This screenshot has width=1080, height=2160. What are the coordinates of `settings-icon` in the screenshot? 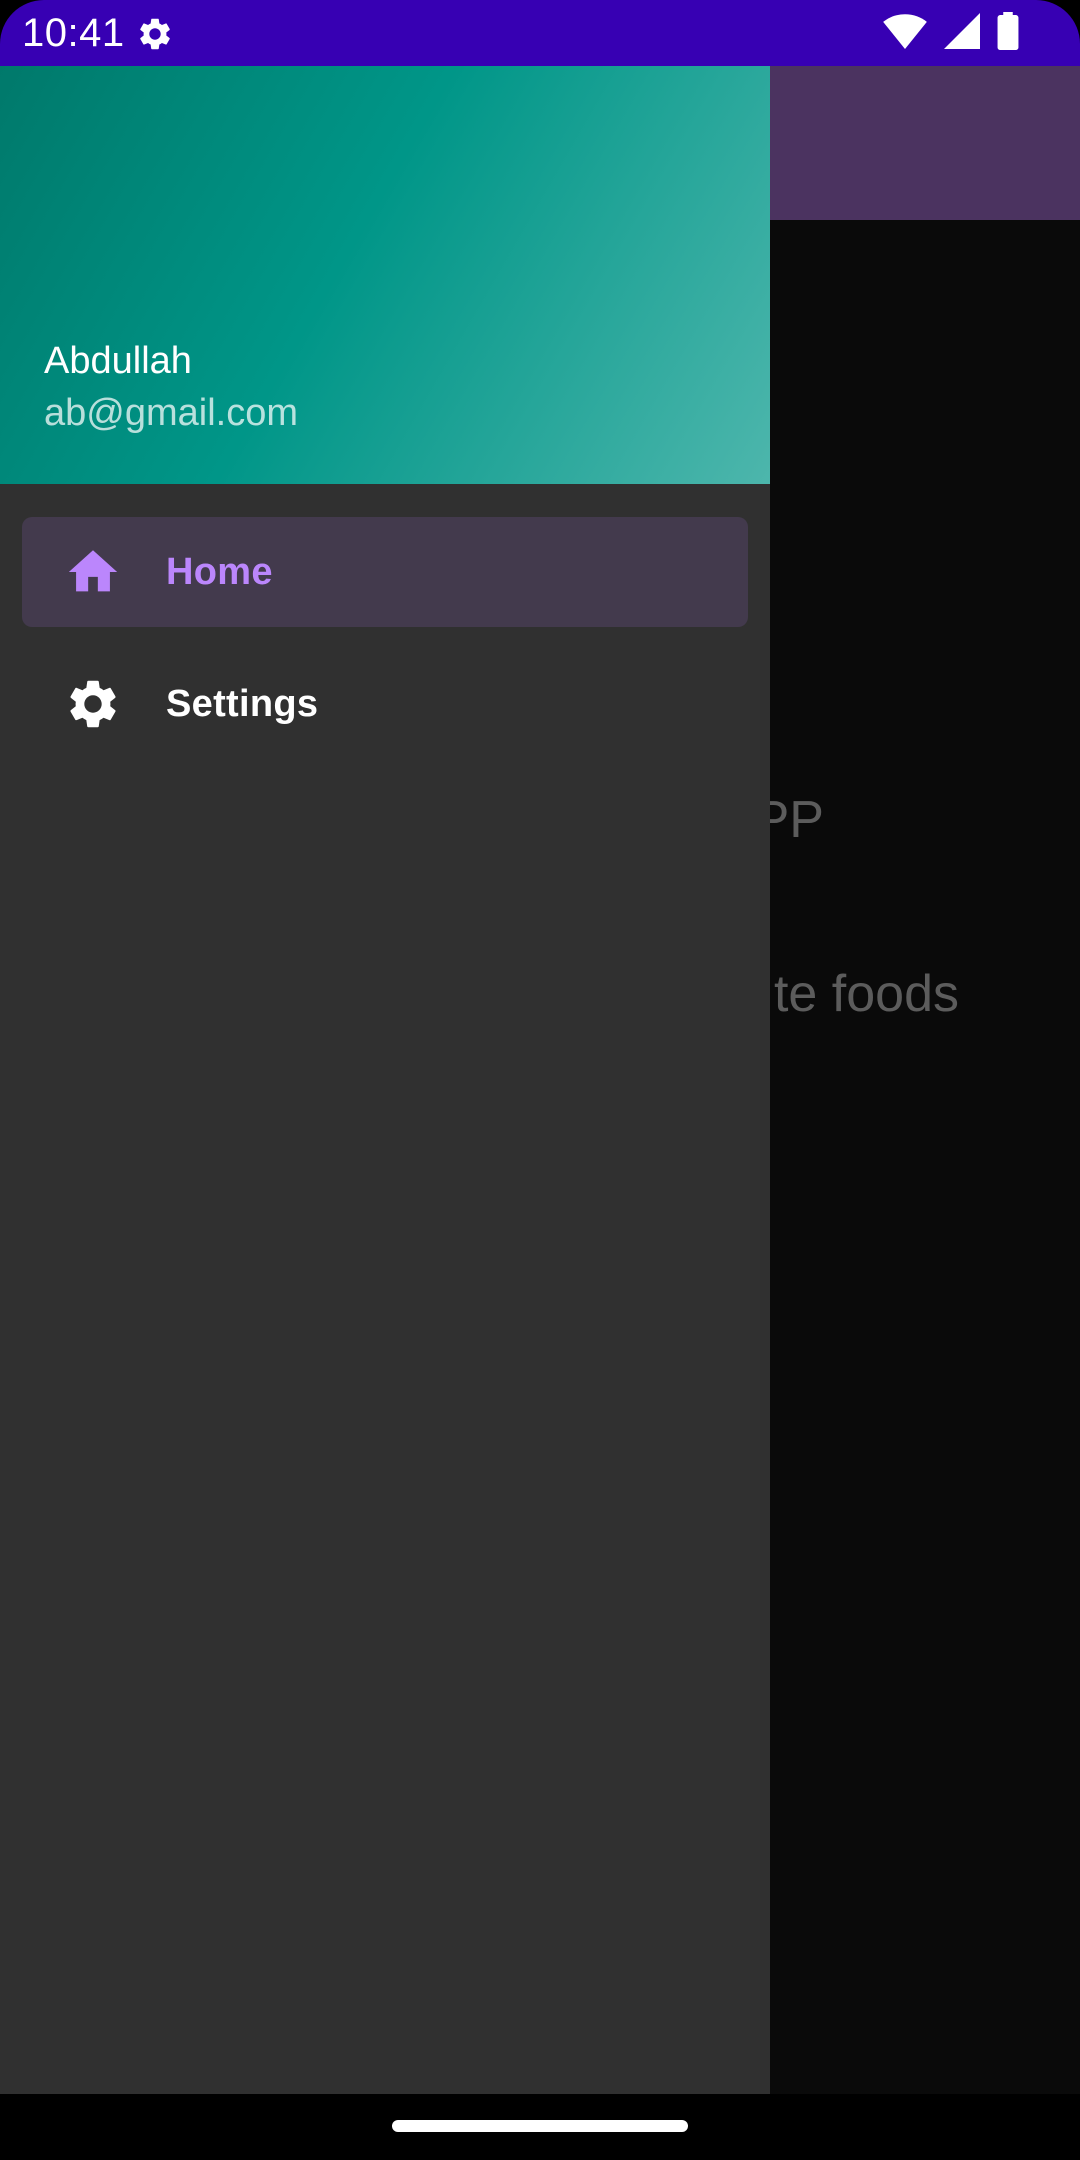 It's located at (93, 704).